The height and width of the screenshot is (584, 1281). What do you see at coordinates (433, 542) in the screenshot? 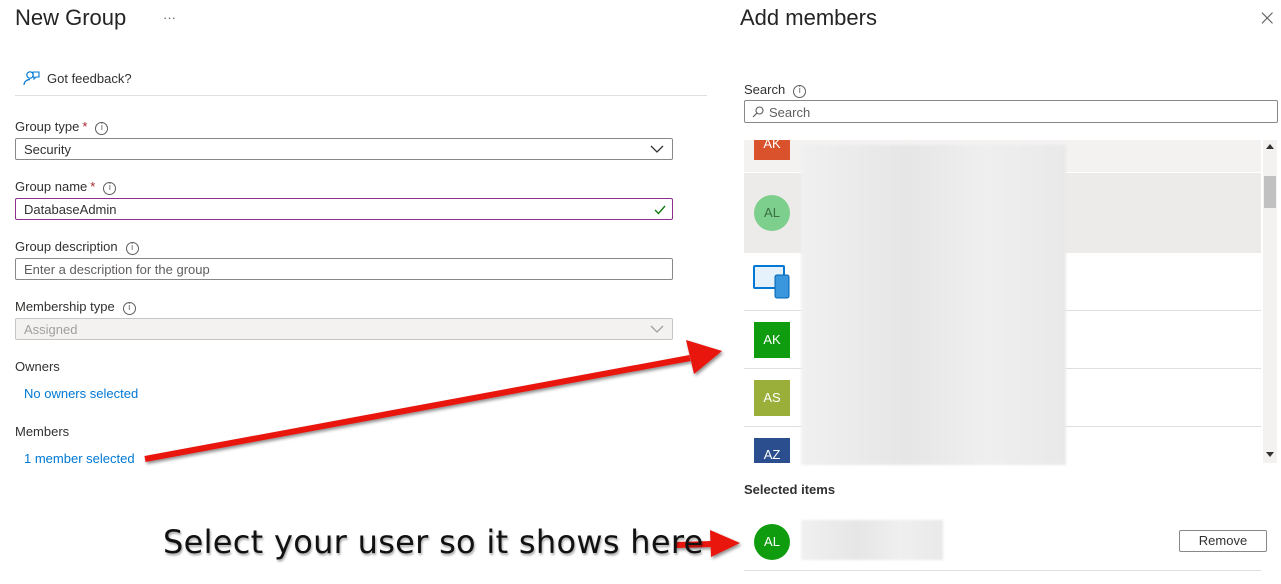
I see `annotation-caption: Select your user so it shows here` at bounding box center [433, 542].